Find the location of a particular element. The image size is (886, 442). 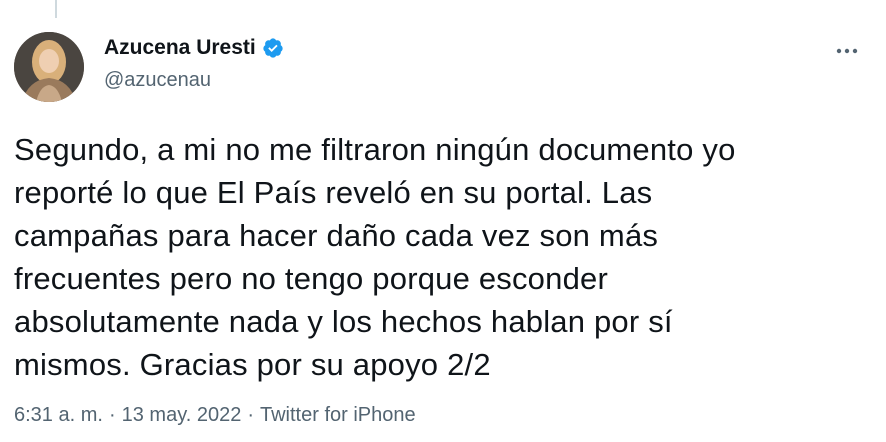

tweet-date: 13 may. 2022 is located at coordinates (182, 415).